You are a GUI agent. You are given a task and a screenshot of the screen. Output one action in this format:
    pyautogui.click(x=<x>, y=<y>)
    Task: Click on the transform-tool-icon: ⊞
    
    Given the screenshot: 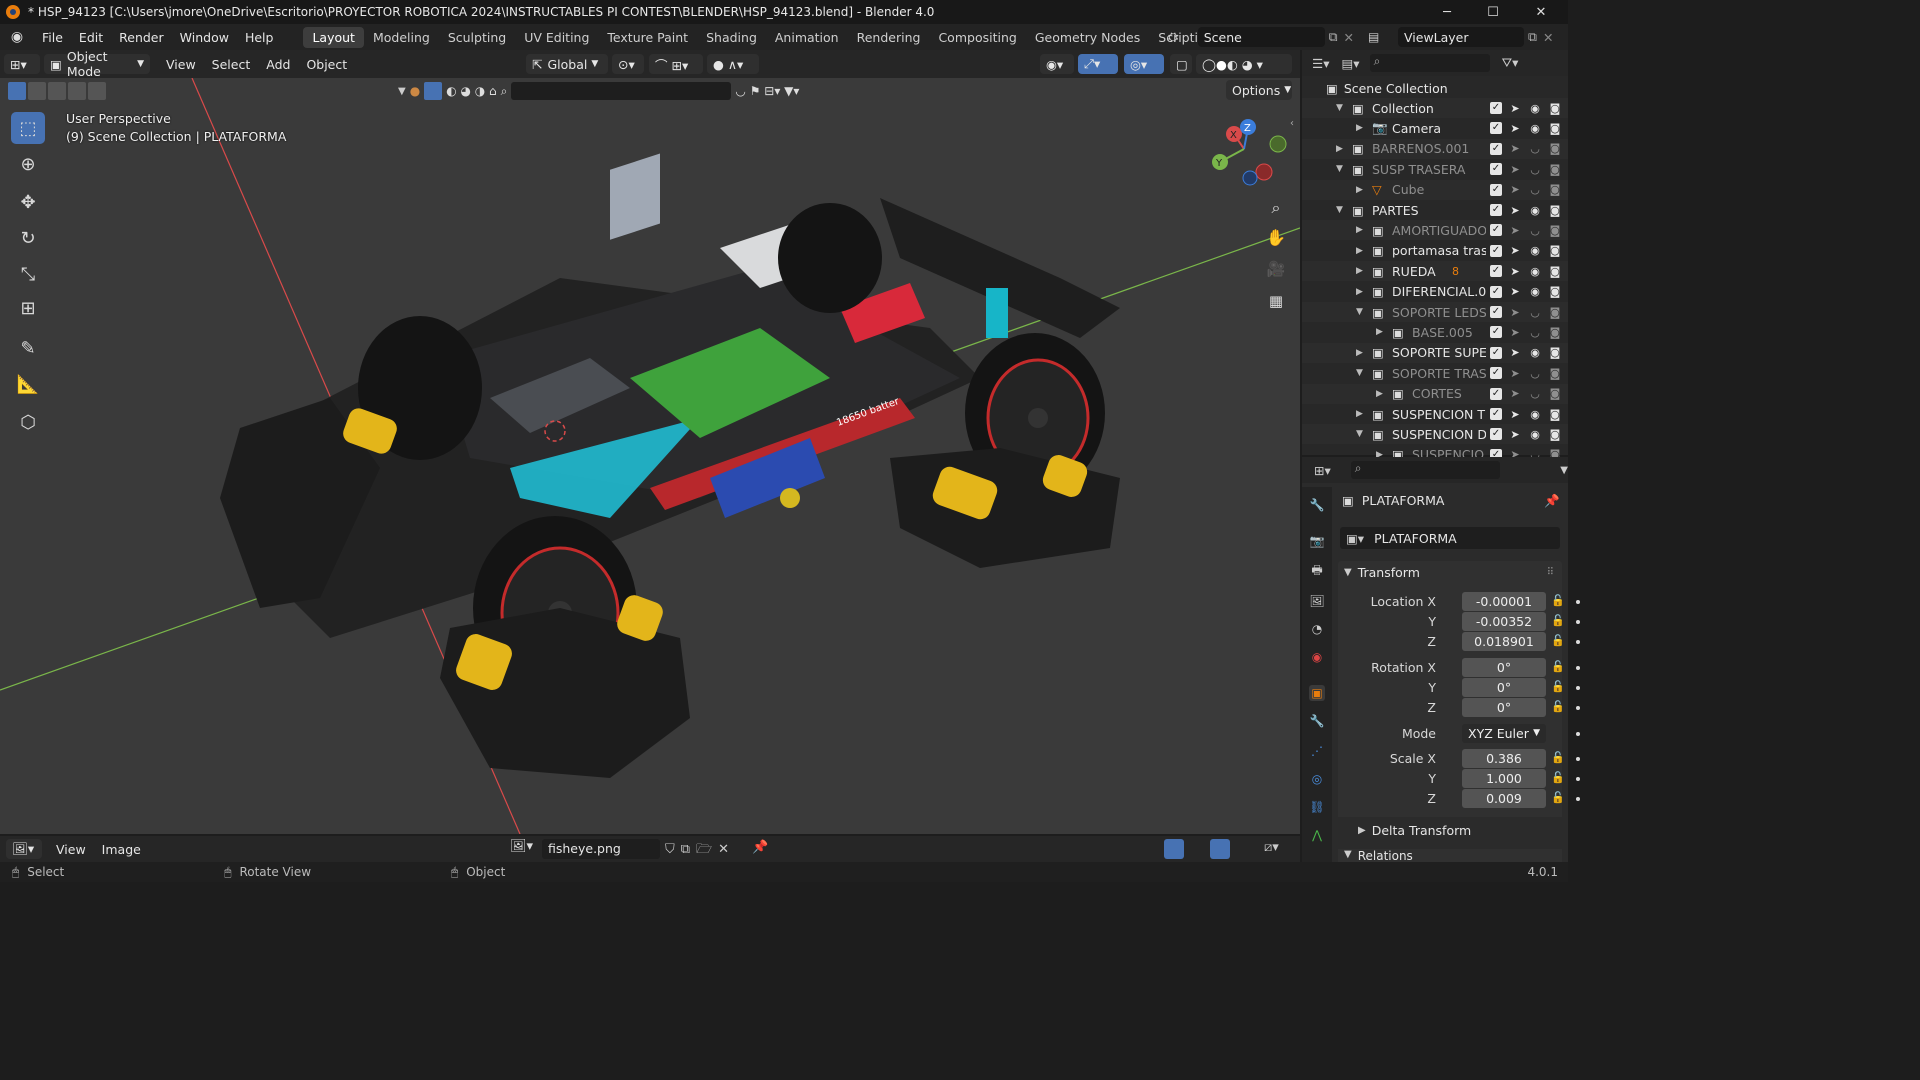 What is the action you would take?
    pyautogui.click(x=28, y=308)
    